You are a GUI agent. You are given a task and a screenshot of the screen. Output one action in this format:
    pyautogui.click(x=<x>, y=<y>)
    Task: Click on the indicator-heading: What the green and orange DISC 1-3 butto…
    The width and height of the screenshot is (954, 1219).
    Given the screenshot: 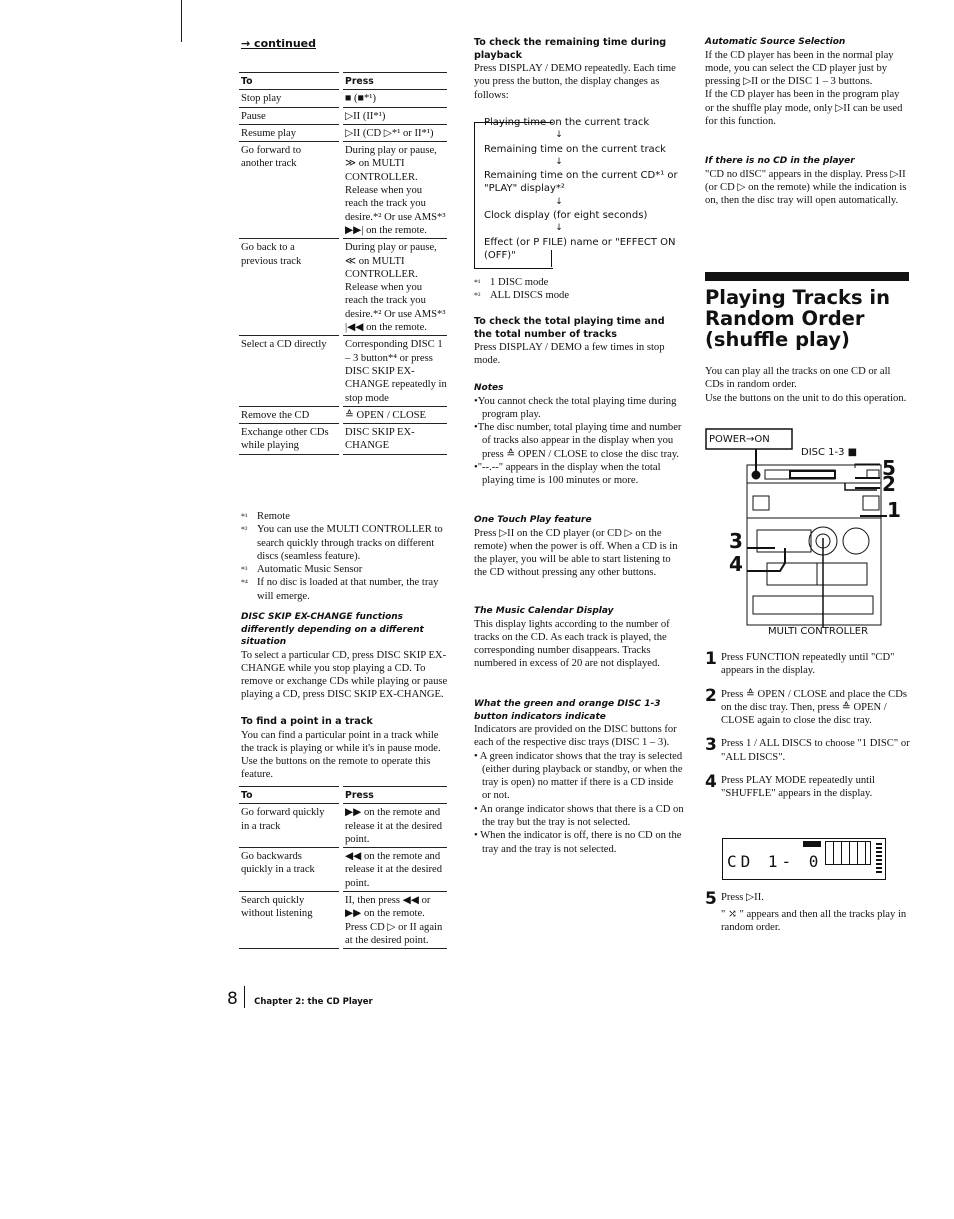 What is the action you would take?
    pyautogui.click(x=567, y=710)
    